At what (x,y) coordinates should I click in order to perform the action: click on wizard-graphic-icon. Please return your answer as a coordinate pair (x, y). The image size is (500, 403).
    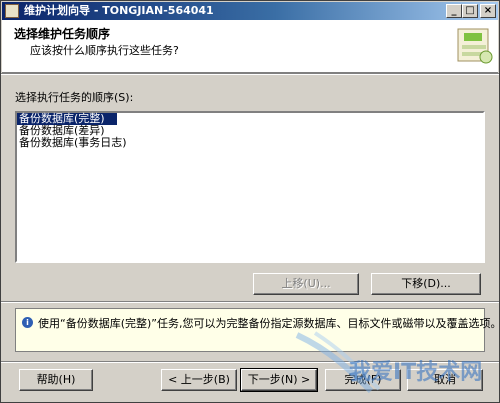
    Looking at the image, I should click on (475, 46).